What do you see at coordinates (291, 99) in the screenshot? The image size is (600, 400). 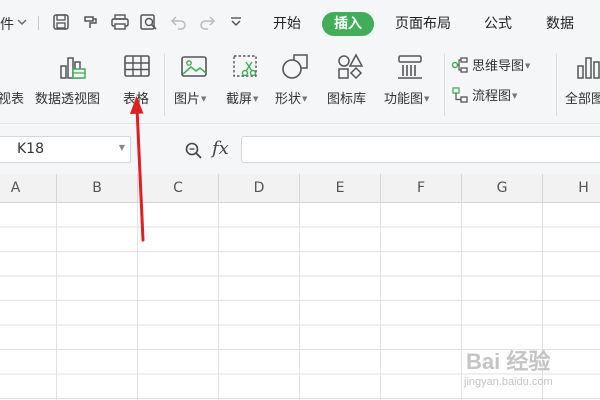 I see `shape-label: 形状▼` at bounding box center [291, 99].